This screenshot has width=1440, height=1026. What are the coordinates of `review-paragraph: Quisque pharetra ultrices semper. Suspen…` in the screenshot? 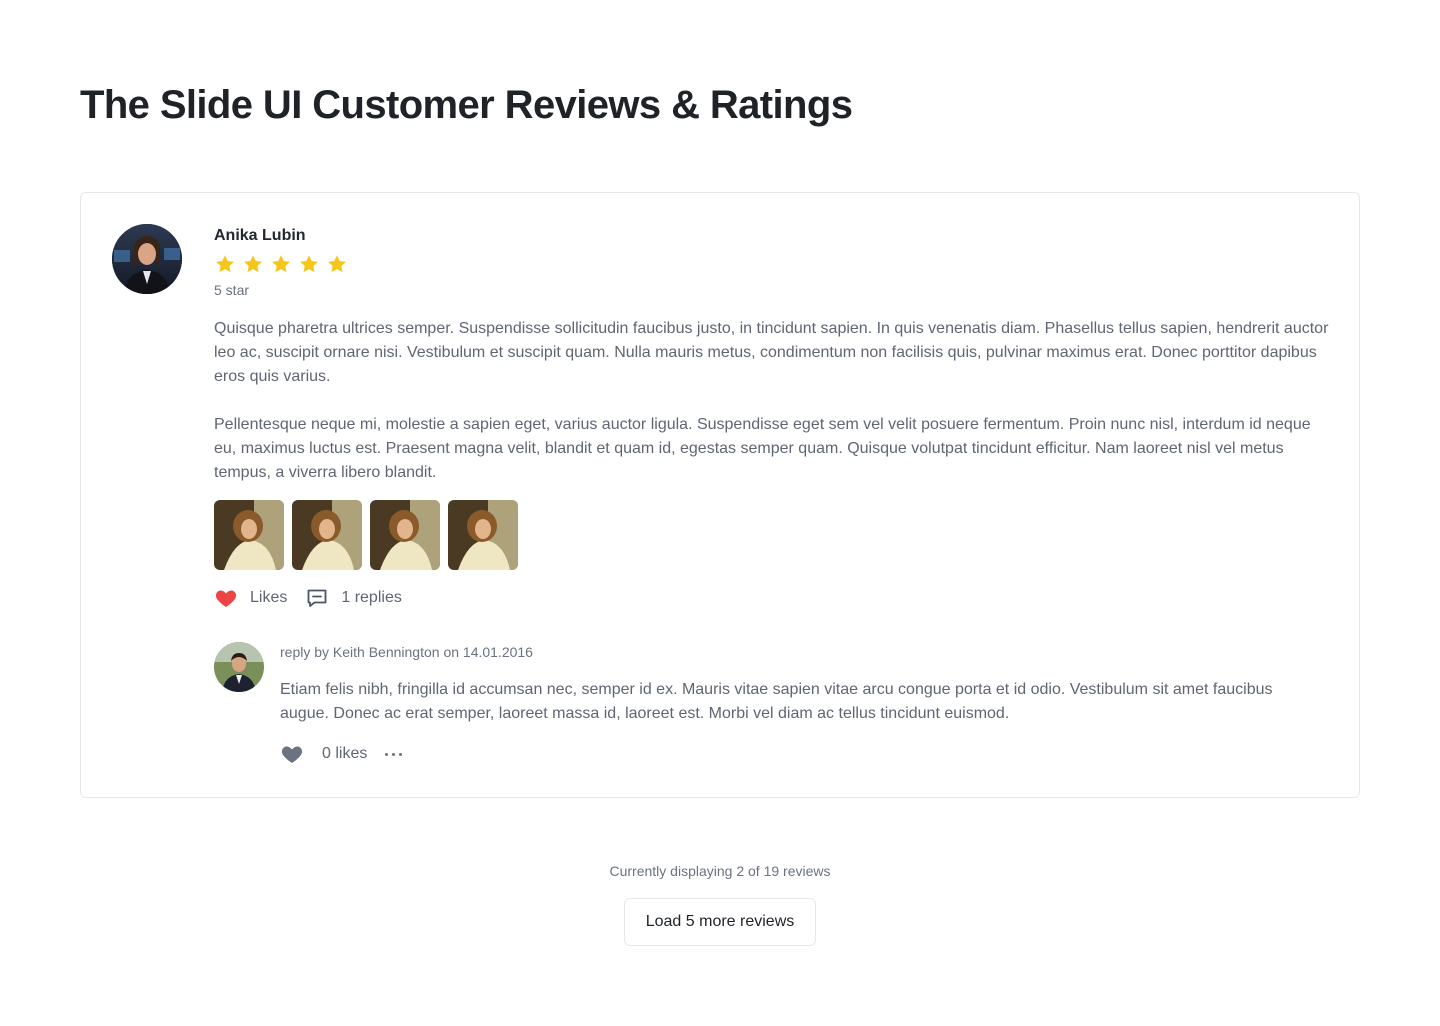 It's located at (771, 352).